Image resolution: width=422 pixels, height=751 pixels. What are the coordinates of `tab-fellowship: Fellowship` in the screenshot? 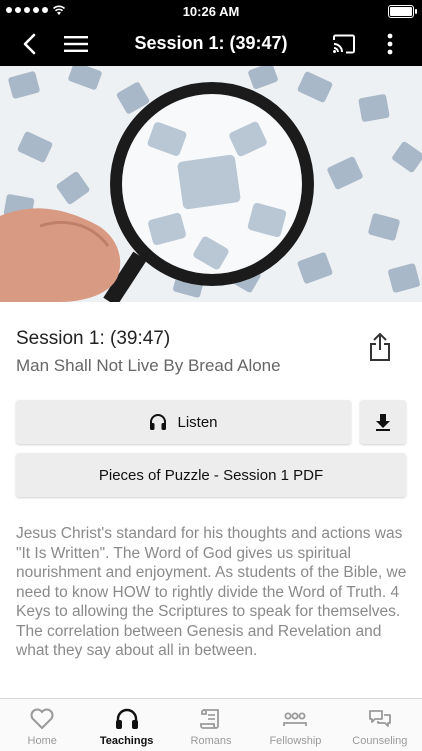 It's located at (295, 725).